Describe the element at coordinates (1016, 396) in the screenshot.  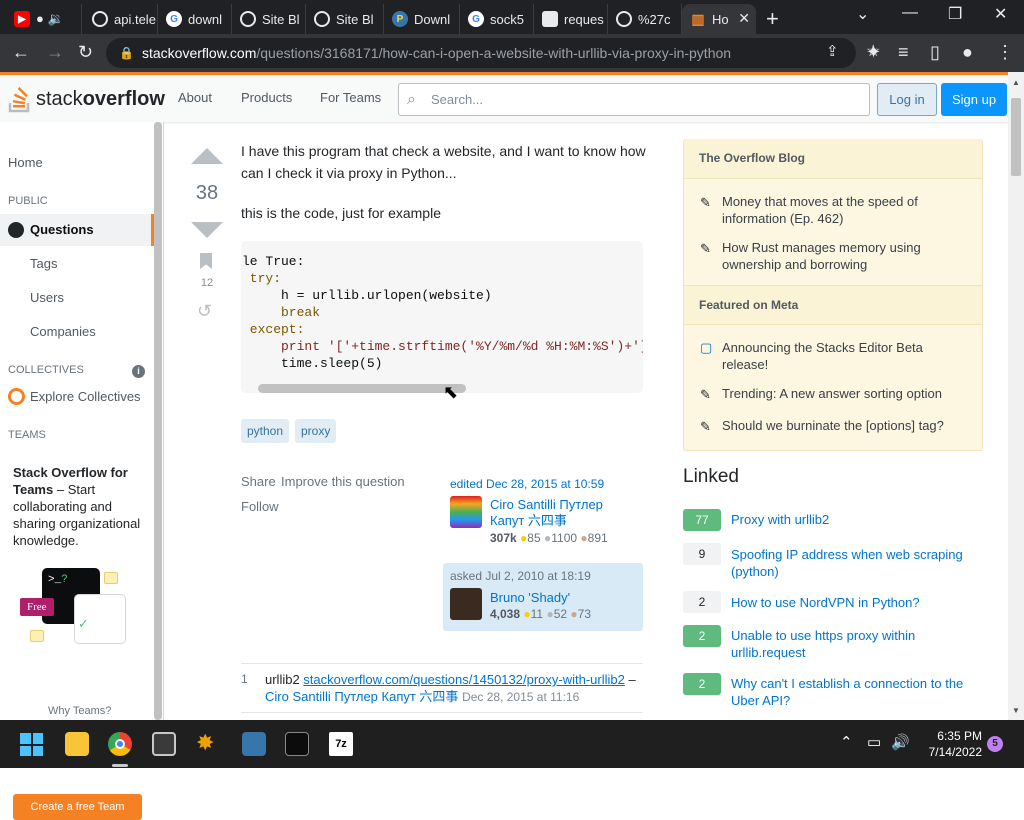
I see `page-scrollbar: ▲ ▼` at that location.